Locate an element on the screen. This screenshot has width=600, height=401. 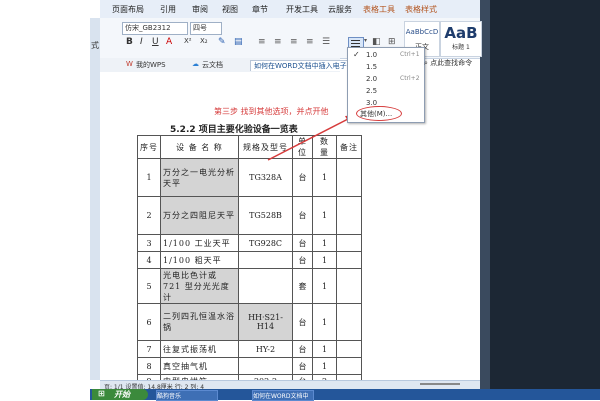
style-heading1: AaB 标题 1 is located at coordinates (461, 39).